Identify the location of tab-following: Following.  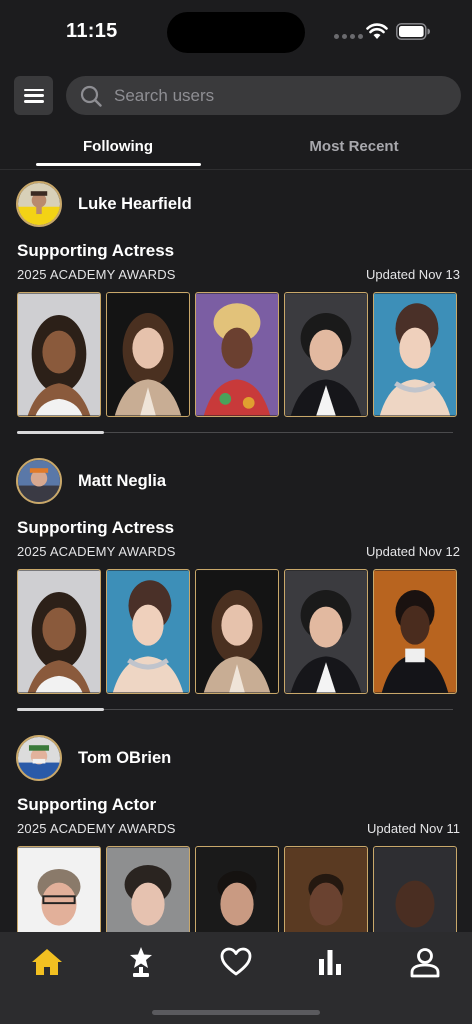
(118, 146).